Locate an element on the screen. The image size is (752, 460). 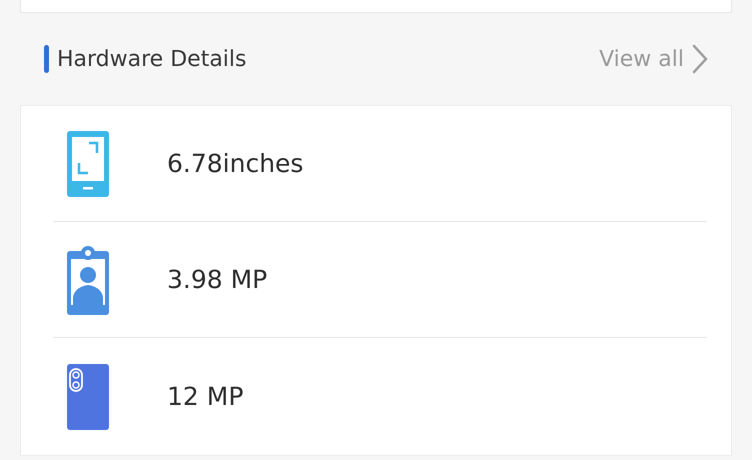
spec-value: 6.78inches is located at coordinates (235, 163).